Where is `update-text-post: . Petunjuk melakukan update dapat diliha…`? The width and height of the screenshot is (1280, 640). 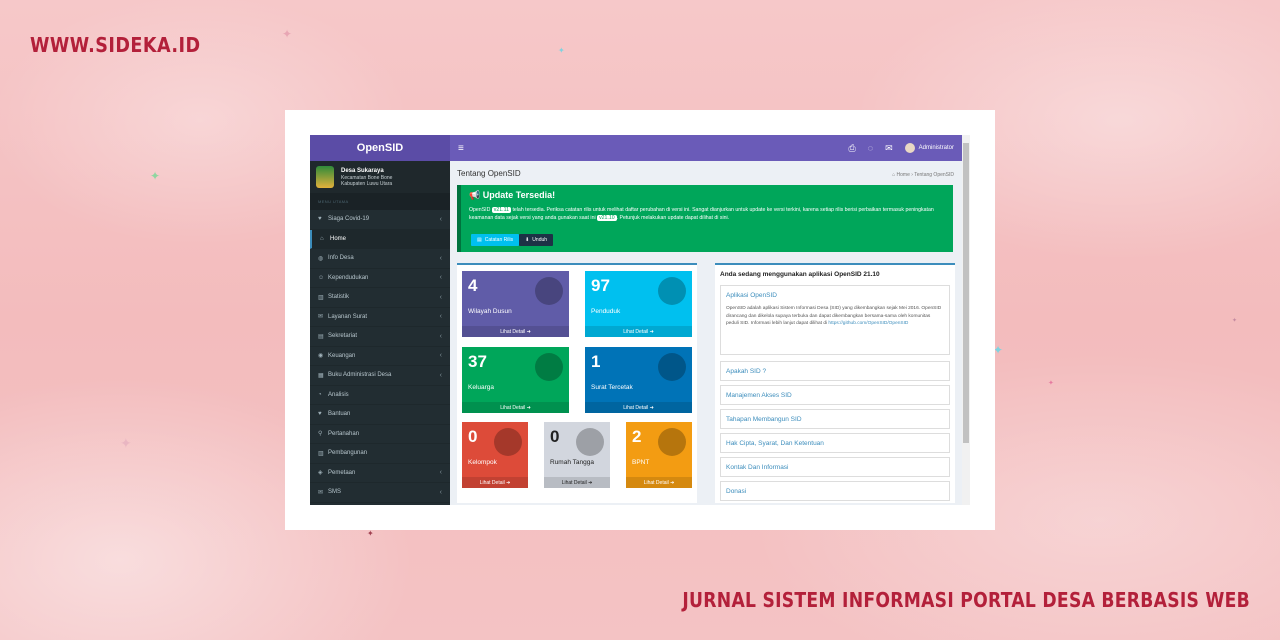
update-text-post: . Petunjuk melakukan update dapat diliha… is located at coordinates (673, 218).